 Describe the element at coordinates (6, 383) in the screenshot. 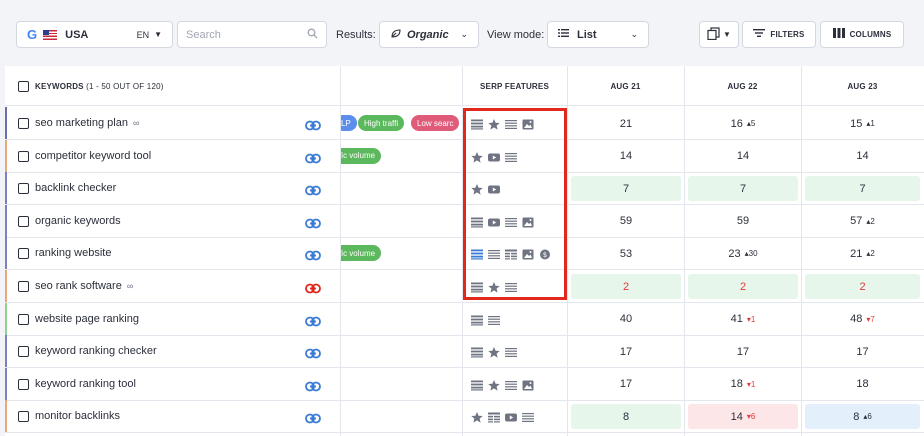

I see `row-stripe` at that location.